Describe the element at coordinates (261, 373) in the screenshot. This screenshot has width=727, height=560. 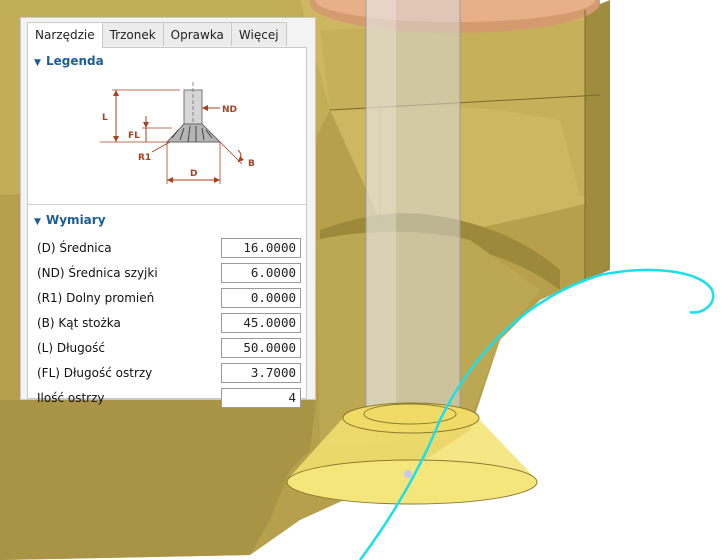
I see `flute-length-field: 3.7000` at that location.